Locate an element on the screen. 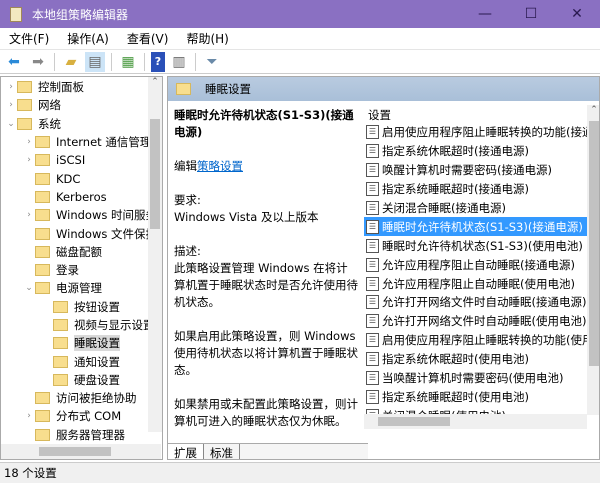 The height and width of the screenshot is (483, 600). tree-item: › Internet 通信管理 is located at coordinates (81, 142).